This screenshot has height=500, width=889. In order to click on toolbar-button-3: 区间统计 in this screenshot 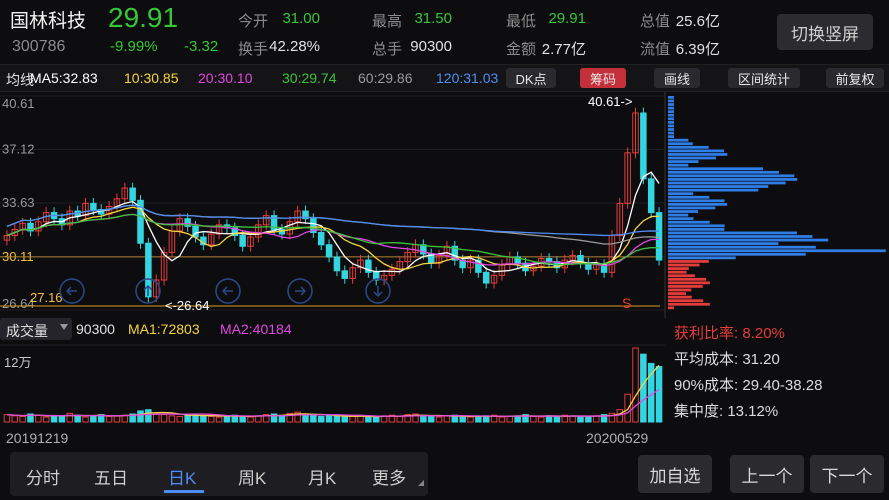, I will do `click(764, 78)`.